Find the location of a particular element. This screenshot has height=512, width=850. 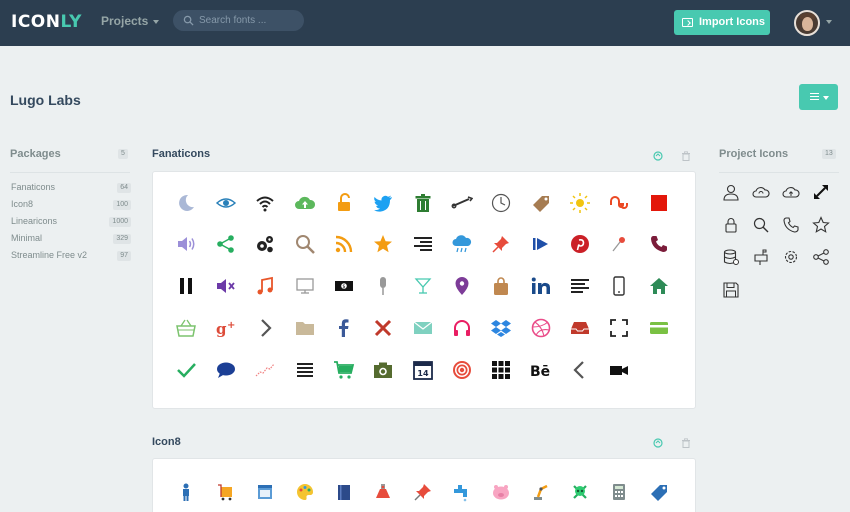

fullscreen-icon is located at coordinates (619, 328).